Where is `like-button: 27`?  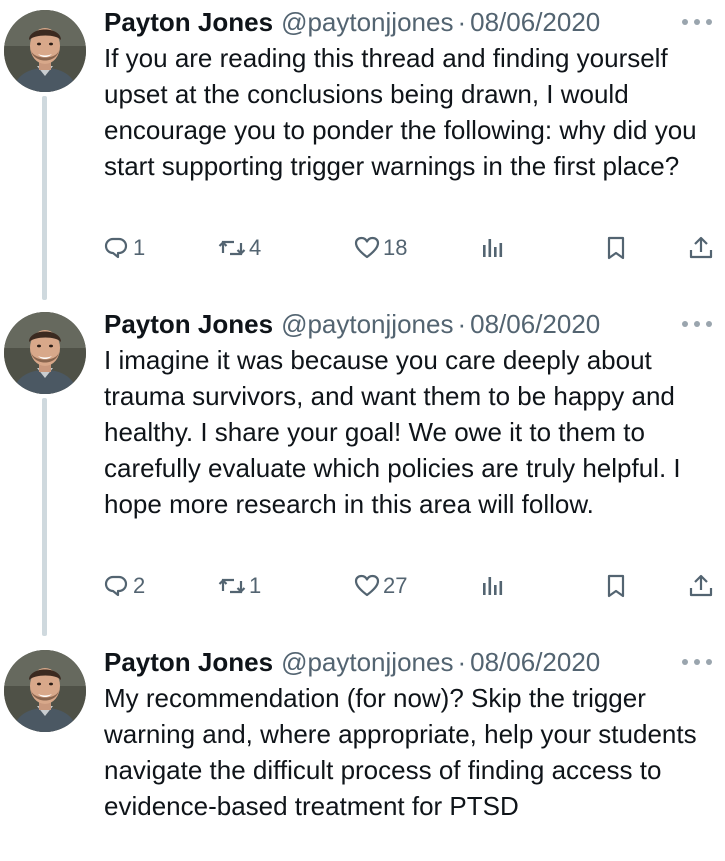
like-button: 27 is located at coordinates (380, 586).